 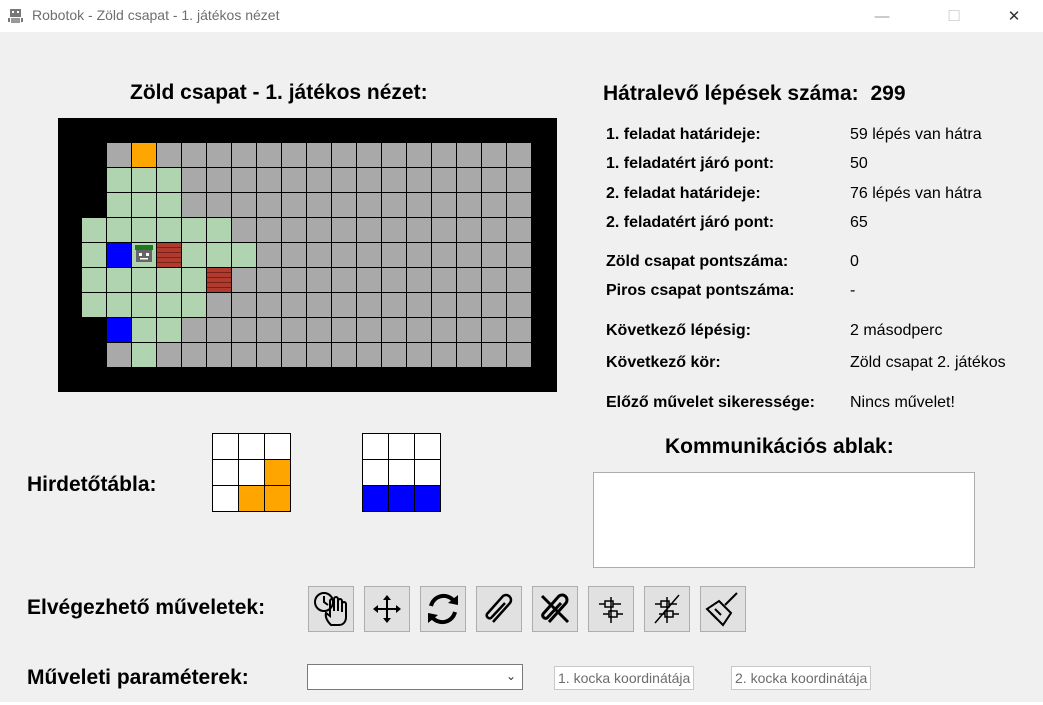 I want to click on wait-button, so click(x=331, y=609).